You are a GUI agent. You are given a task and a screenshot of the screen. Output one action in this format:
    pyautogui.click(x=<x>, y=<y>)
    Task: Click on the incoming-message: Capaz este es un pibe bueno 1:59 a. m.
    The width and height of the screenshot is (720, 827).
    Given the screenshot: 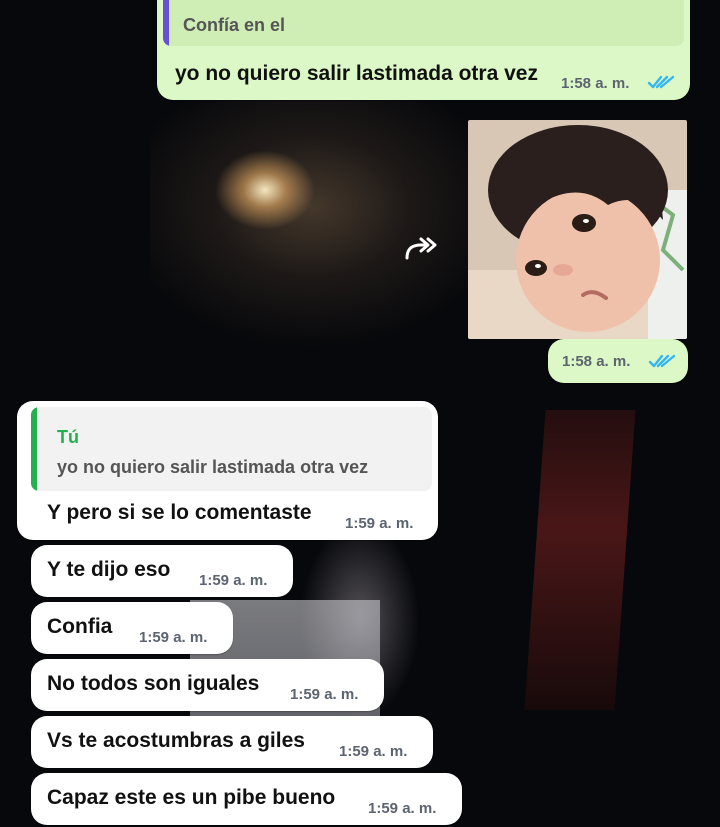 What is the action you would take?
    pyautogui.click(x=246, y=799)
    